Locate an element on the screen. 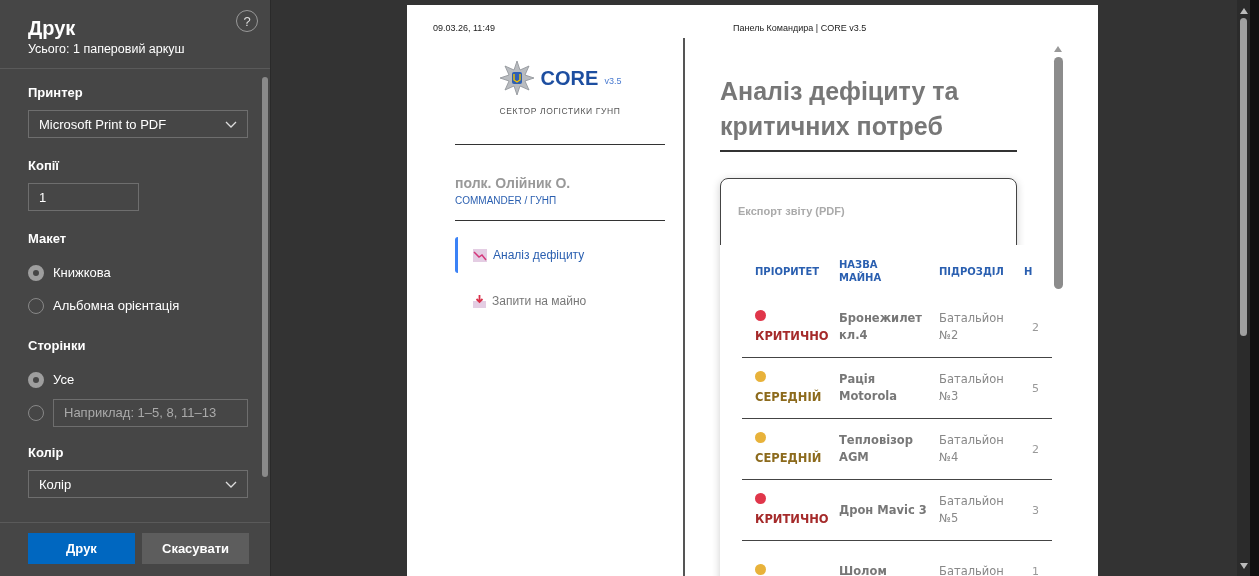 The height and width of the screenshot is (576, 1259). column-header: ПІДРОЗДІЛ is located at coordinates (972, 271).